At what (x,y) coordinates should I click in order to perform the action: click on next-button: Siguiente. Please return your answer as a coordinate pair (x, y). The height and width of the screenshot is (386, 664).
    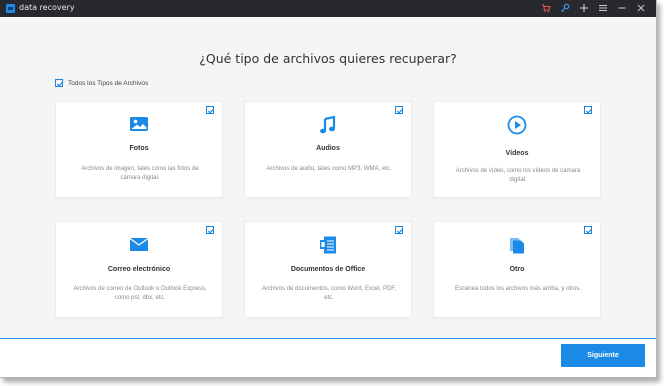
    Looking at the image, I should click on (603, 355).